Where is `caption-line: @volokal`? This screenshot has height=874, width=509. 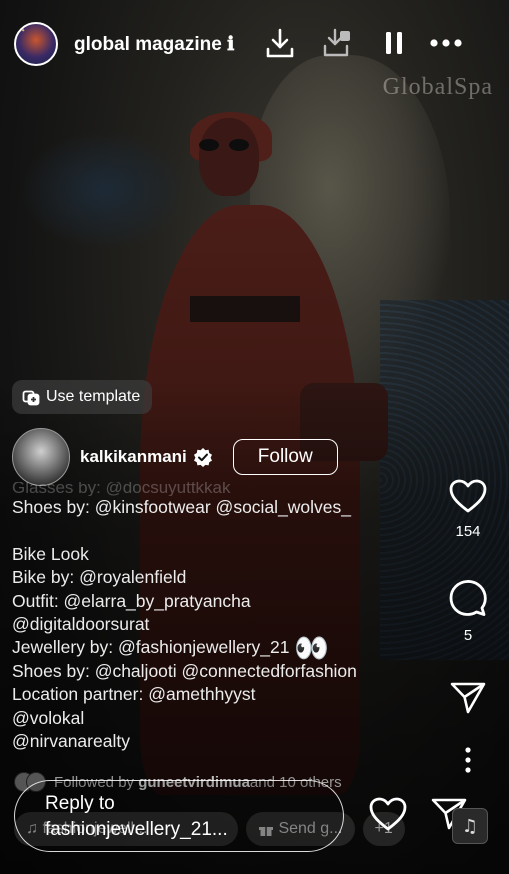 caption-line: @volokal is located at coordinates (48, 717).